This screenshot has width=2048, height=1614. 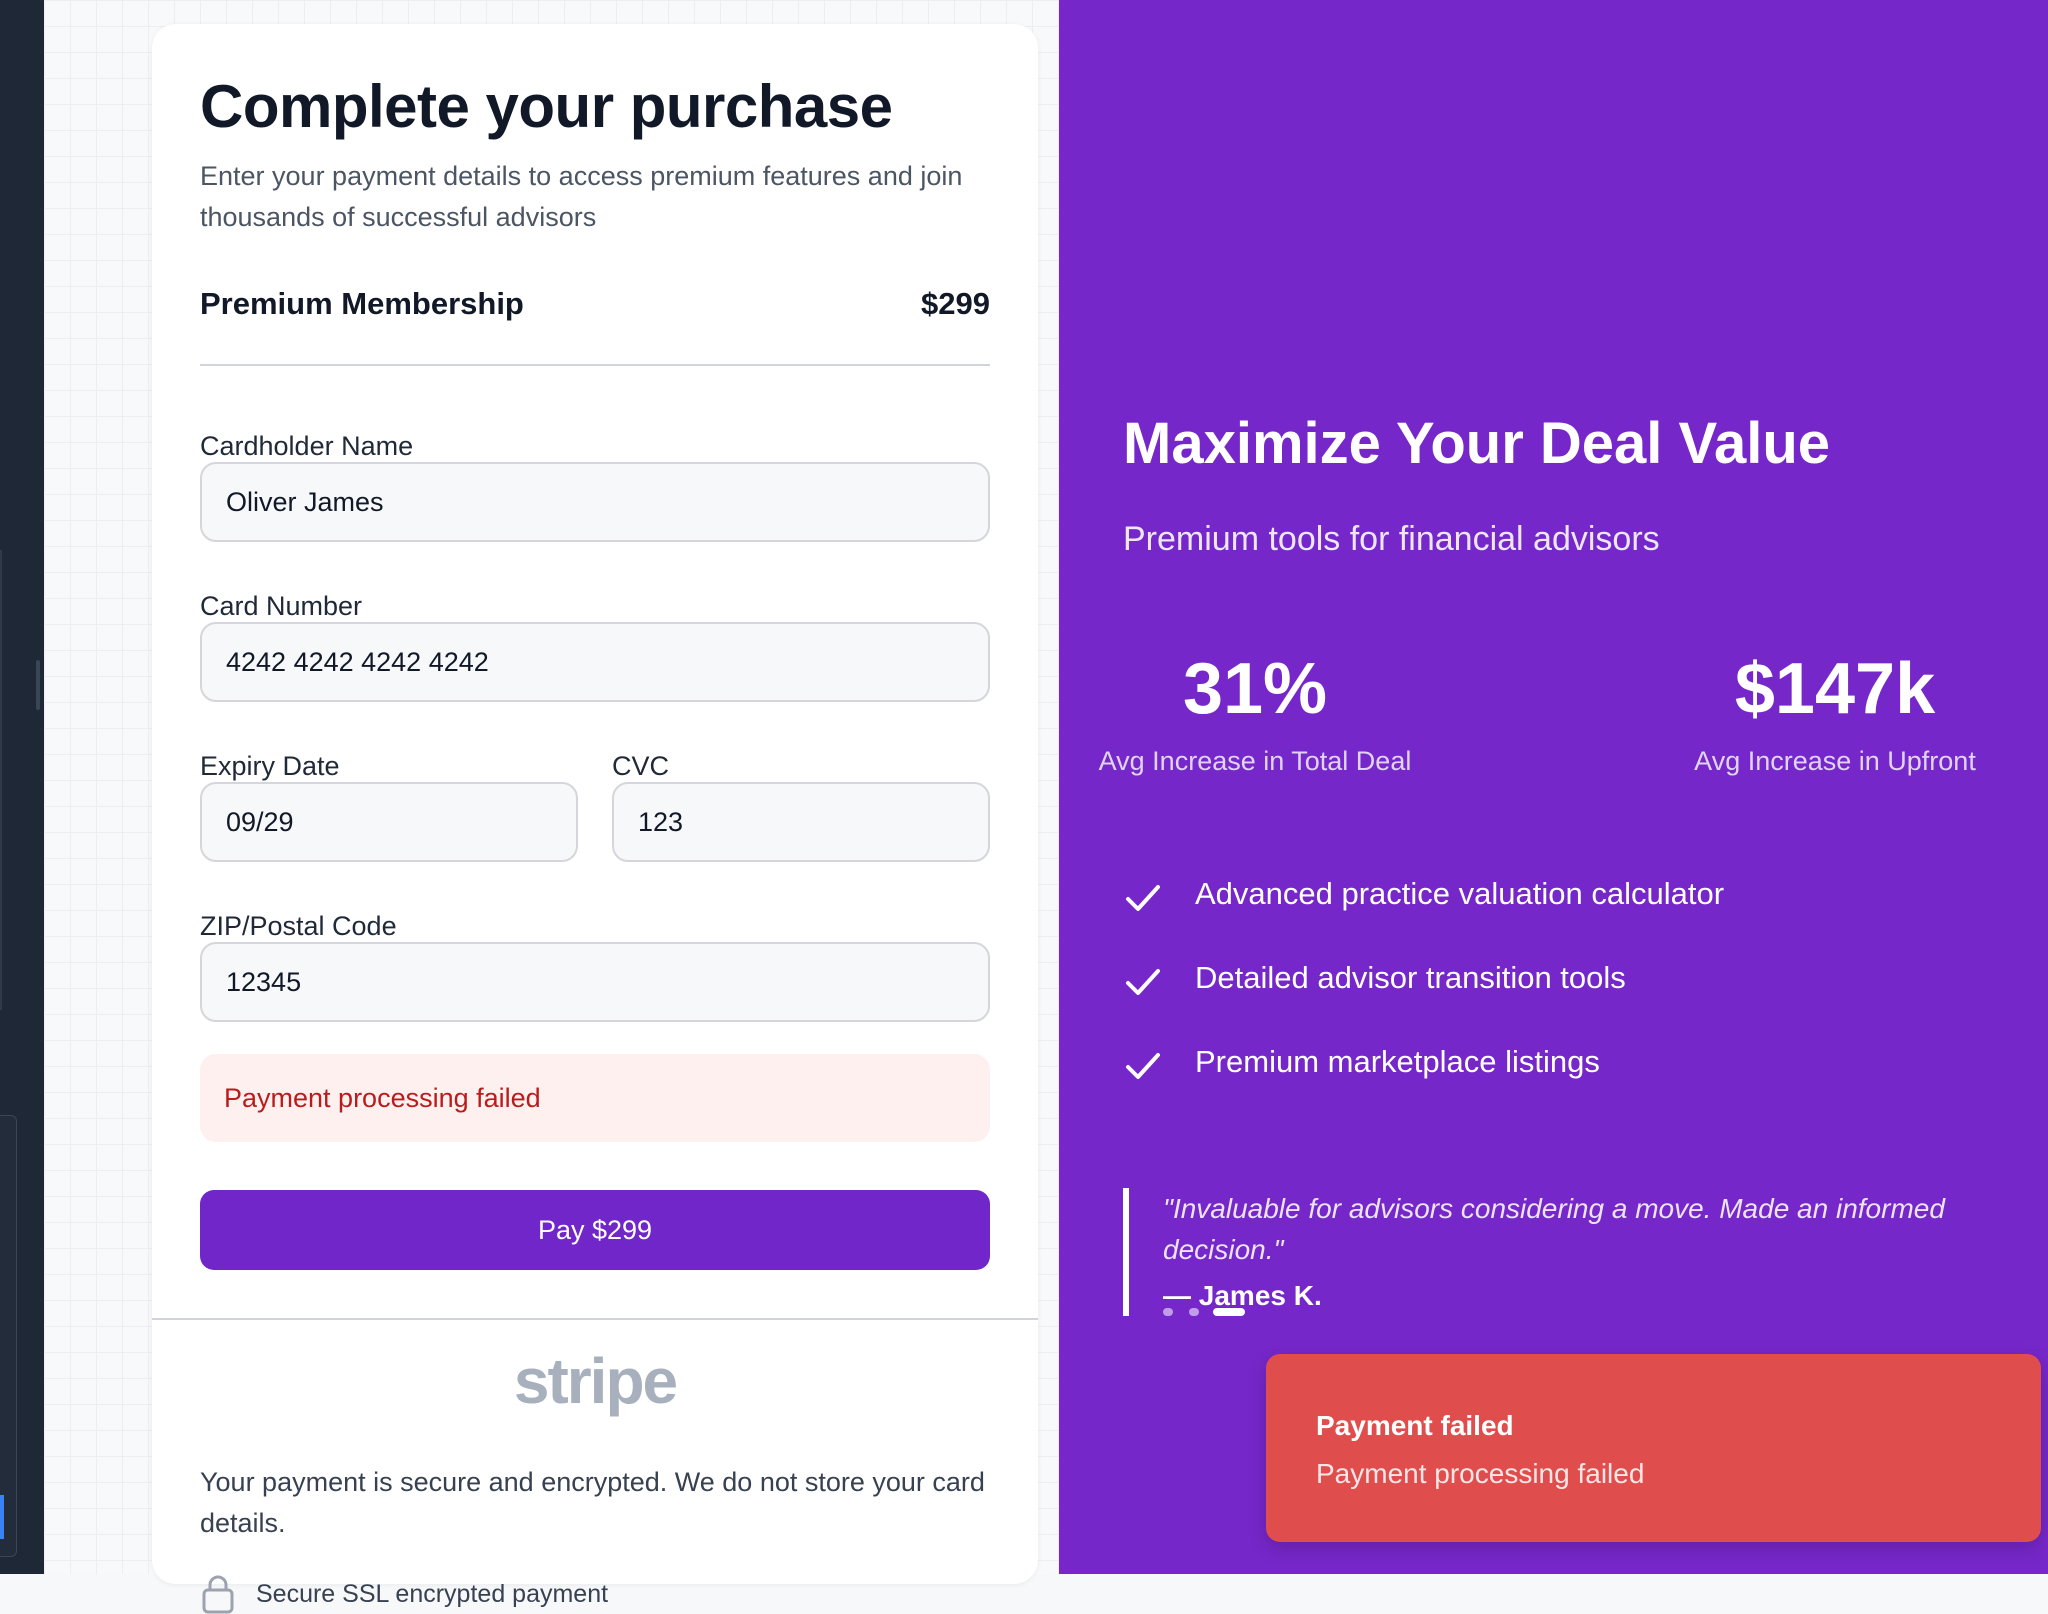 I want to click on left-sidebar-strip, so click(x=22, y=787).